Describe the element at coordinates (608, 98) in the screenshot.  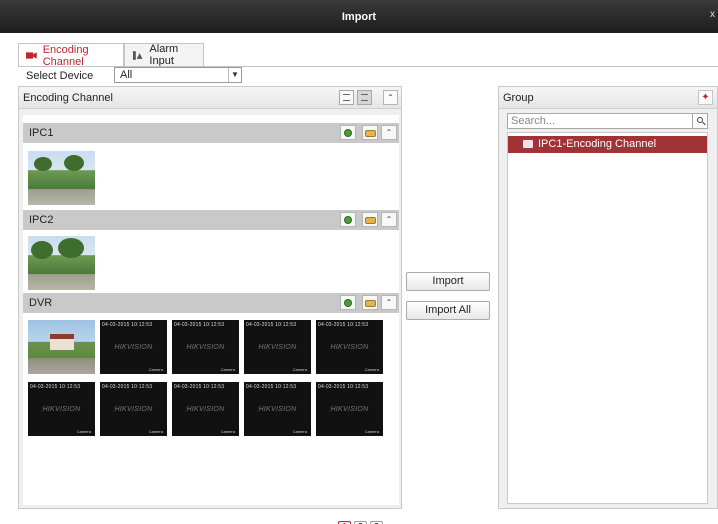
I see `panel-header: Group ✦` at that location.